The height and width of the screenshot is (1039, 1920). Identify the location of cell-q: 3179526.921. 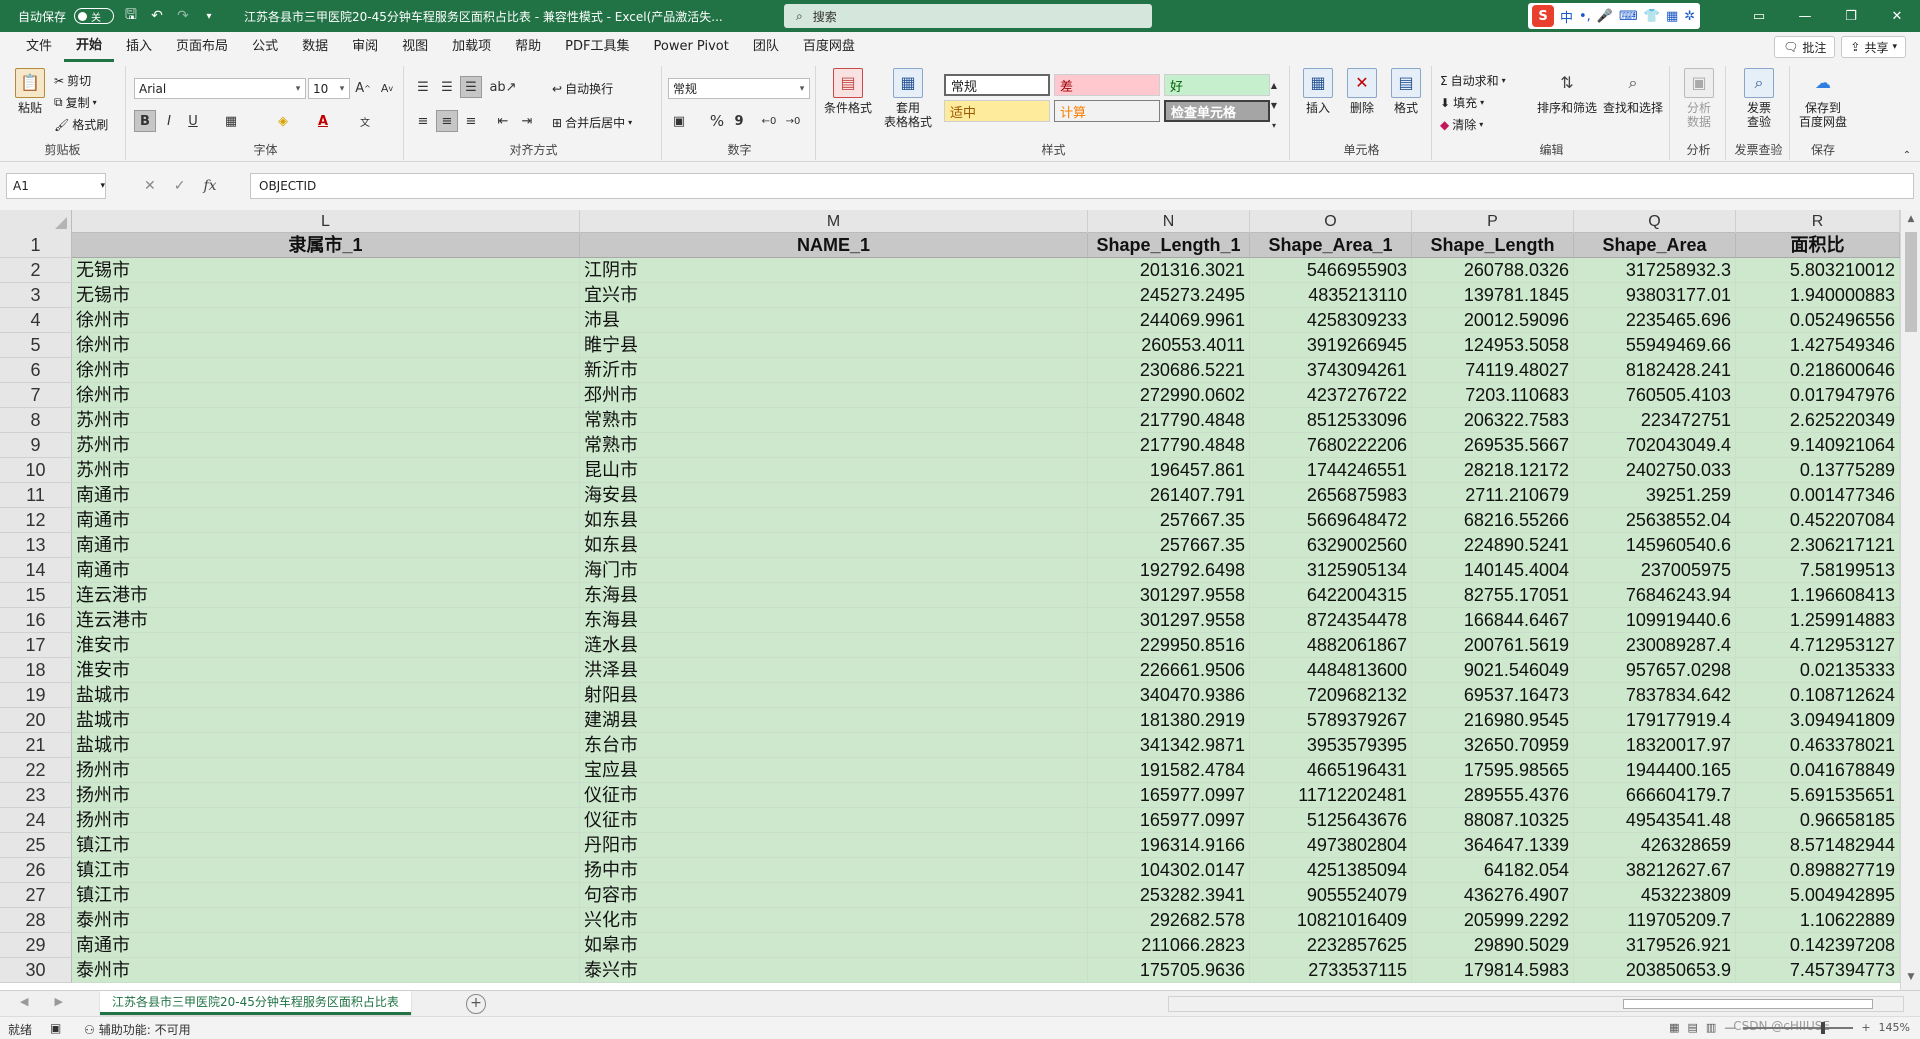
(1655, 945).